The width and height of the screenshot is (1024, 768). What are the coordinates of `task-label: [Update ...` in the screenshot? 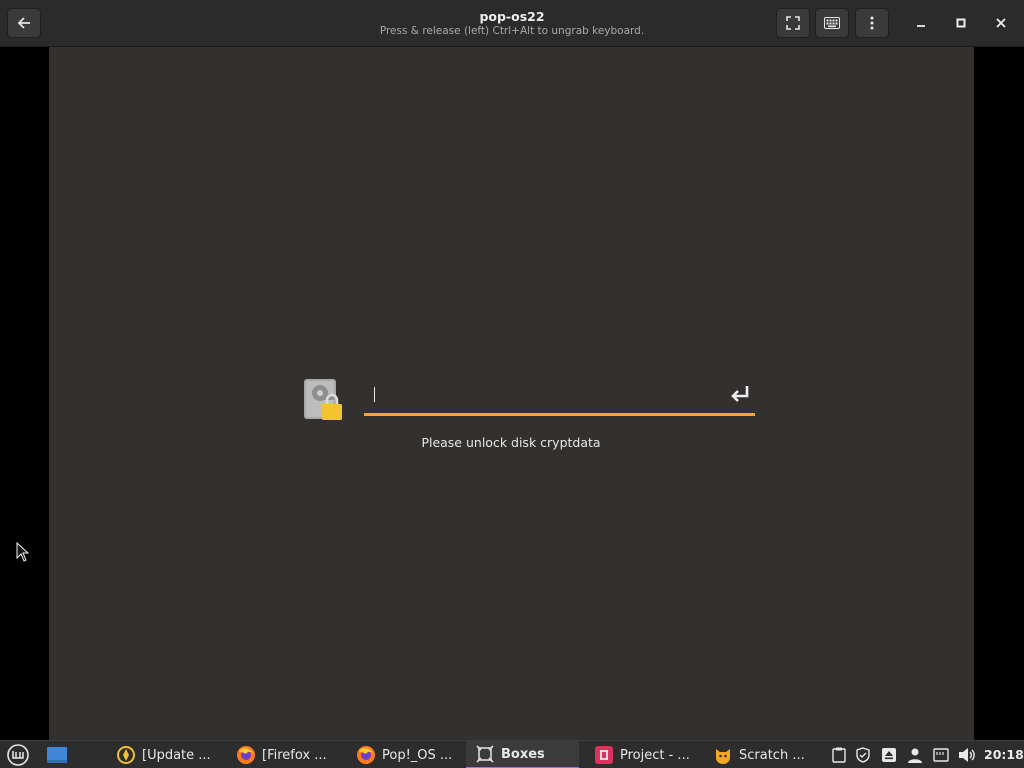 It's located at (176, 755).